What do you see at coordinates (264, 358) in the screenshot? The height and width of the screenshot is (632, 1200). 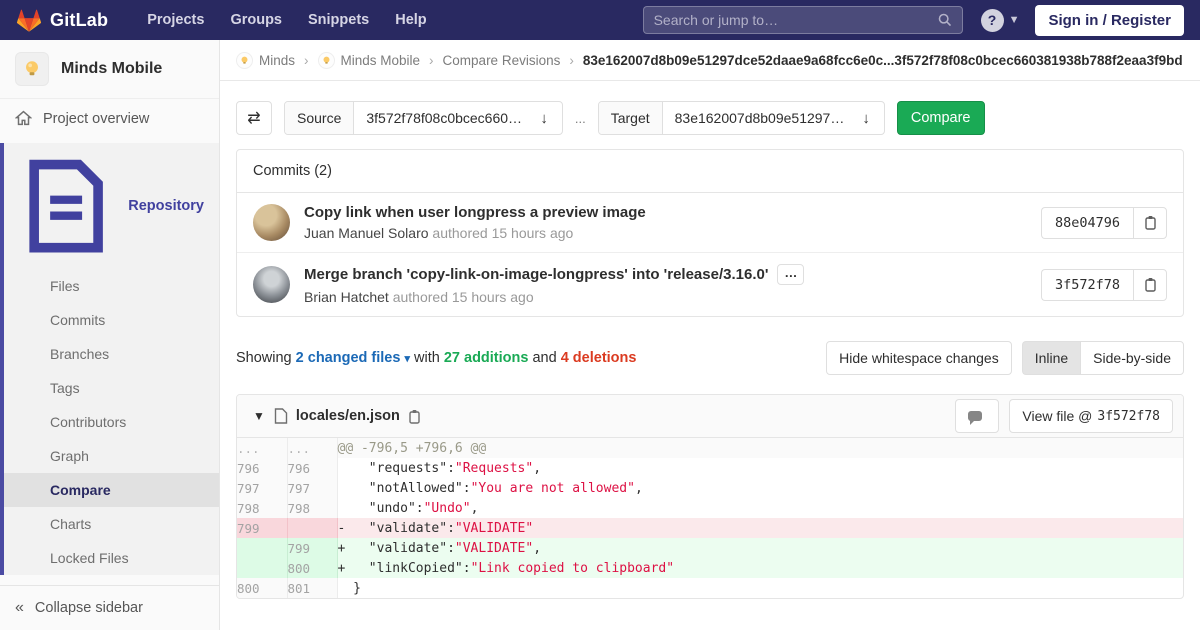 I see `summary-showing: Showing` at bounding box center [264, 358].